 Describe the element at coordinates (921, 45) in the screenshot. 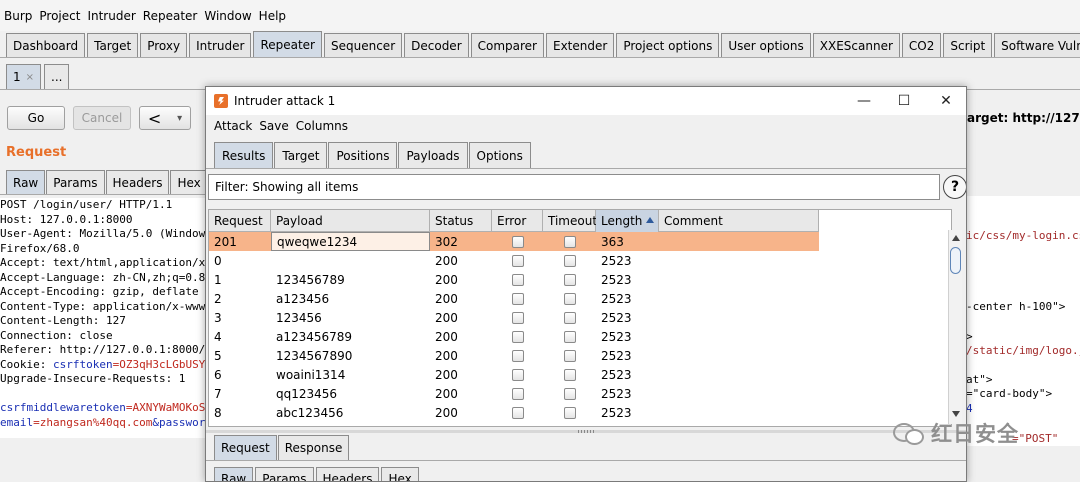

I see `tab-co2: CO2` at that location.